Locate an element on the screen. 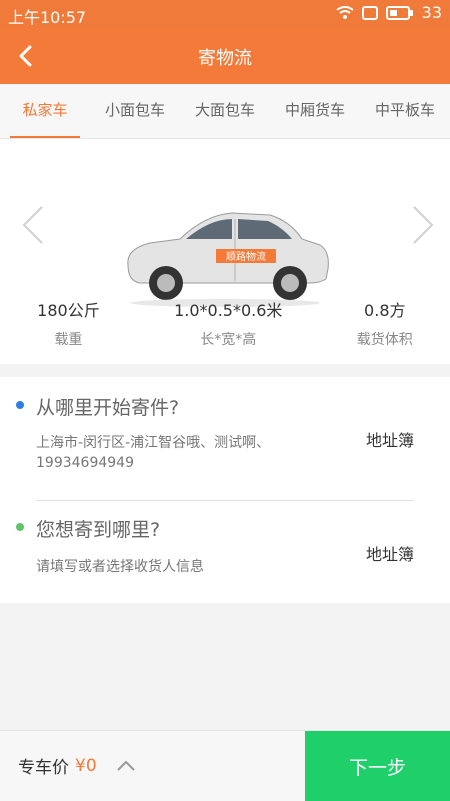 This screenshot has width=450, height=801. prev-vehicle-button is located at coordinates (32, 225).